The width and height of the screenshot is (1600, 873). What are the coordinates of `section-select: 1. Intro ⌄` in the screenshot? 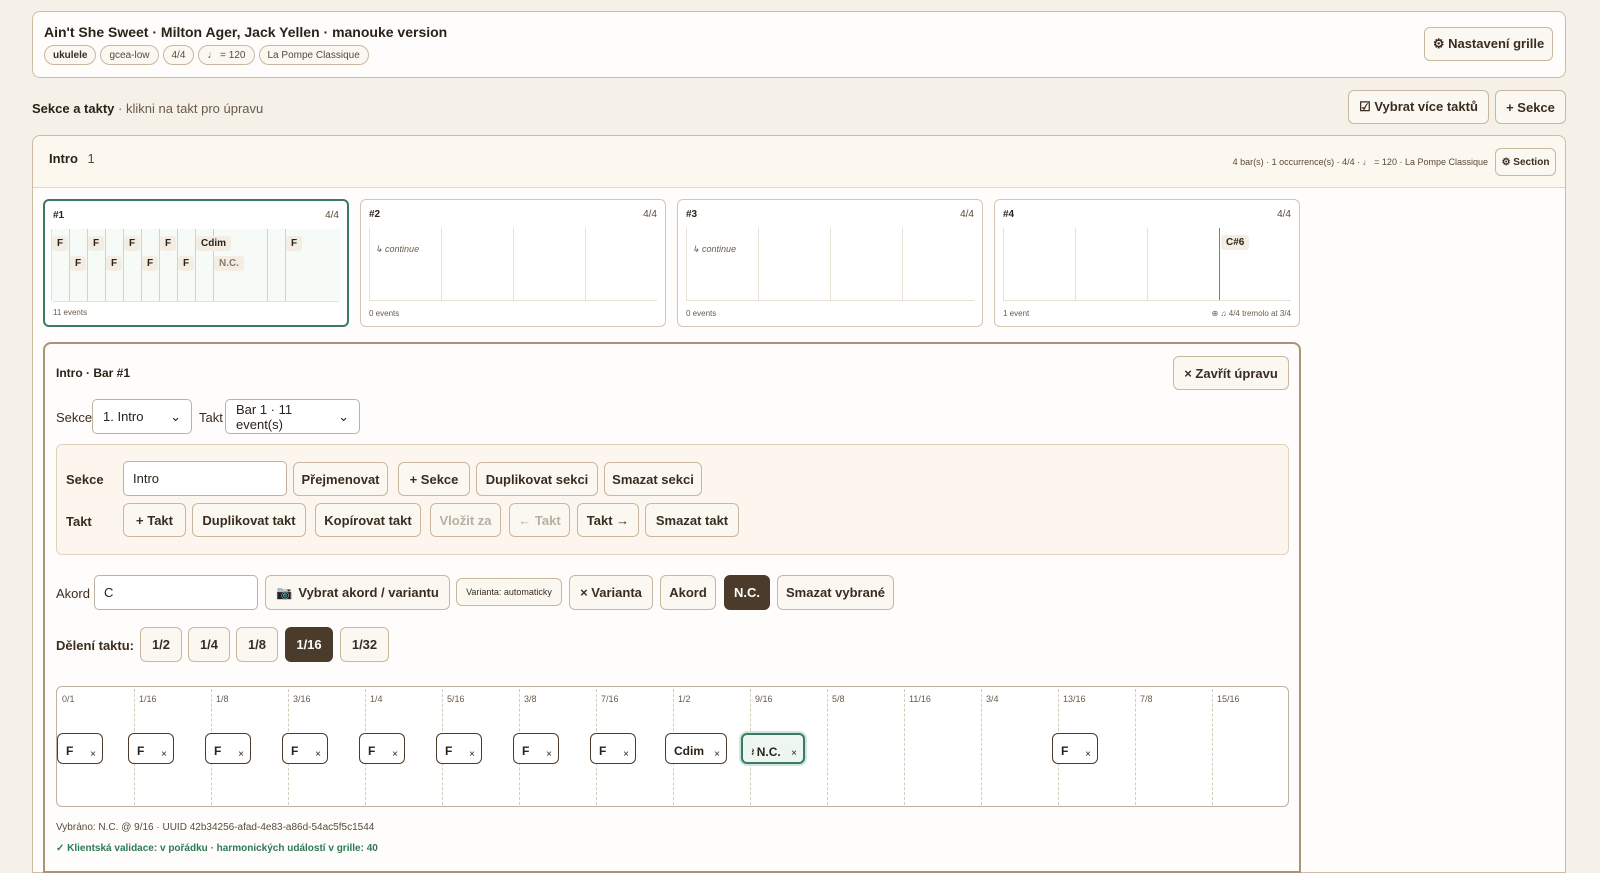 It's located at (142, 416).